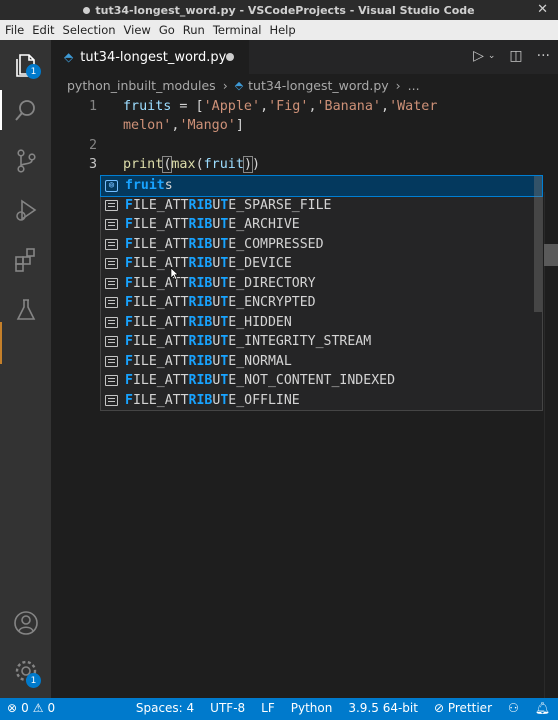  Describe the element at coordinates (478, 56) in the screenshot. I see `run-file-icon: ▷` at that location.